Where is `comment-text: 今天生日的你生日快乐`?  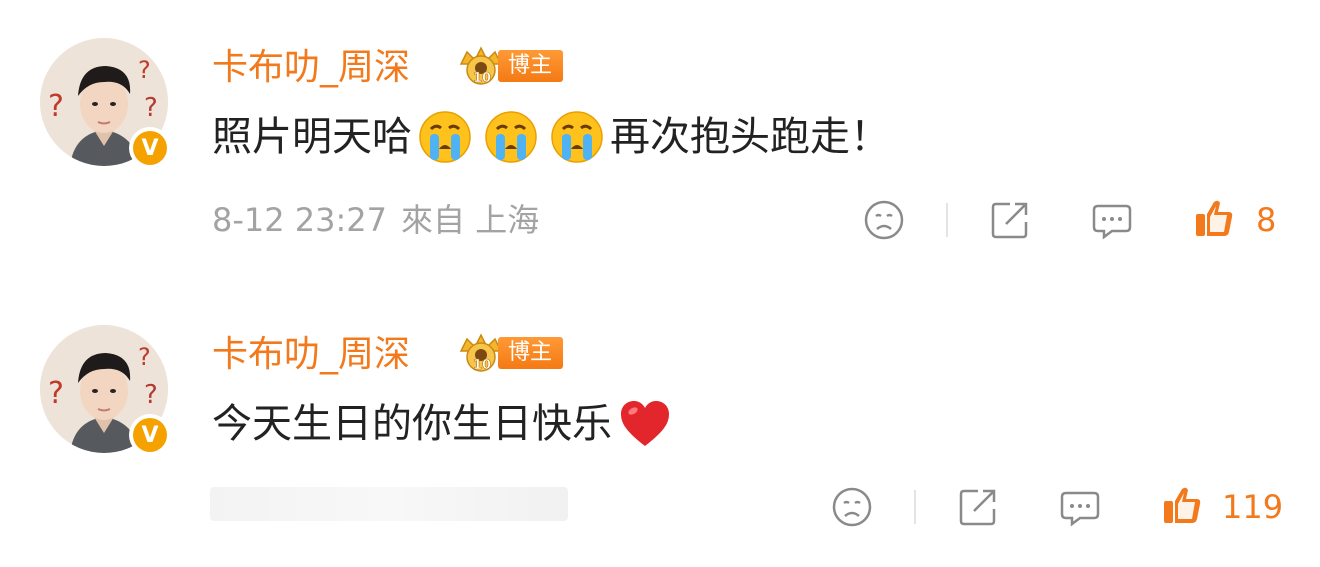
comment-text: 今天生日的你生日快乐 is located at coordinates (445, 424).